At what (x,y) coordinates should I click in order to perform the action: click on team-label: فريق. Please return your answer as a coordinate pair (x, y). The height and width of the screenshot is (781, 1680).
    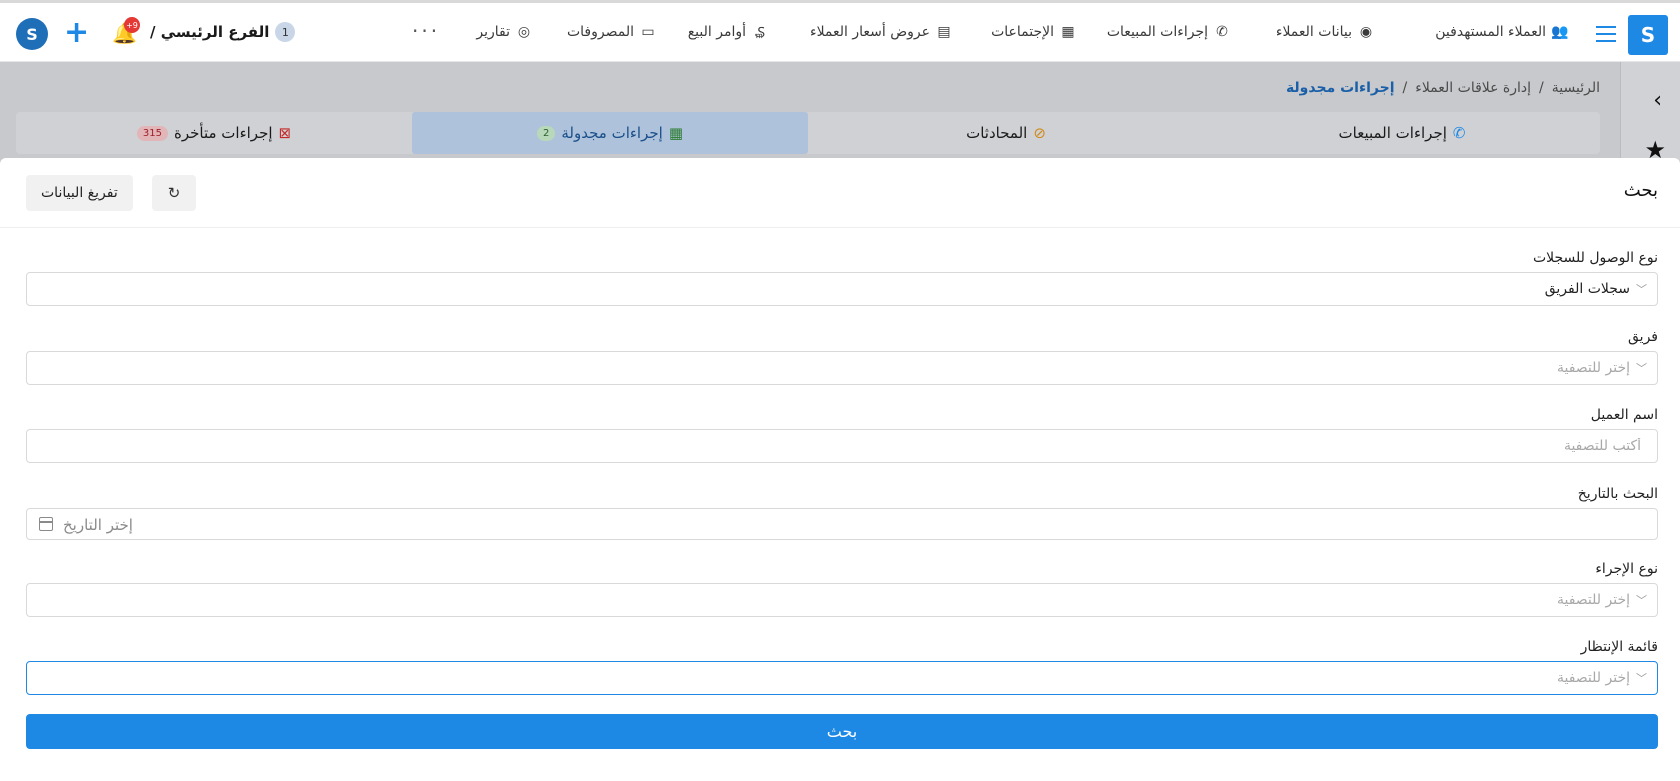
    Looking at the image, I should click on (1643, 337).